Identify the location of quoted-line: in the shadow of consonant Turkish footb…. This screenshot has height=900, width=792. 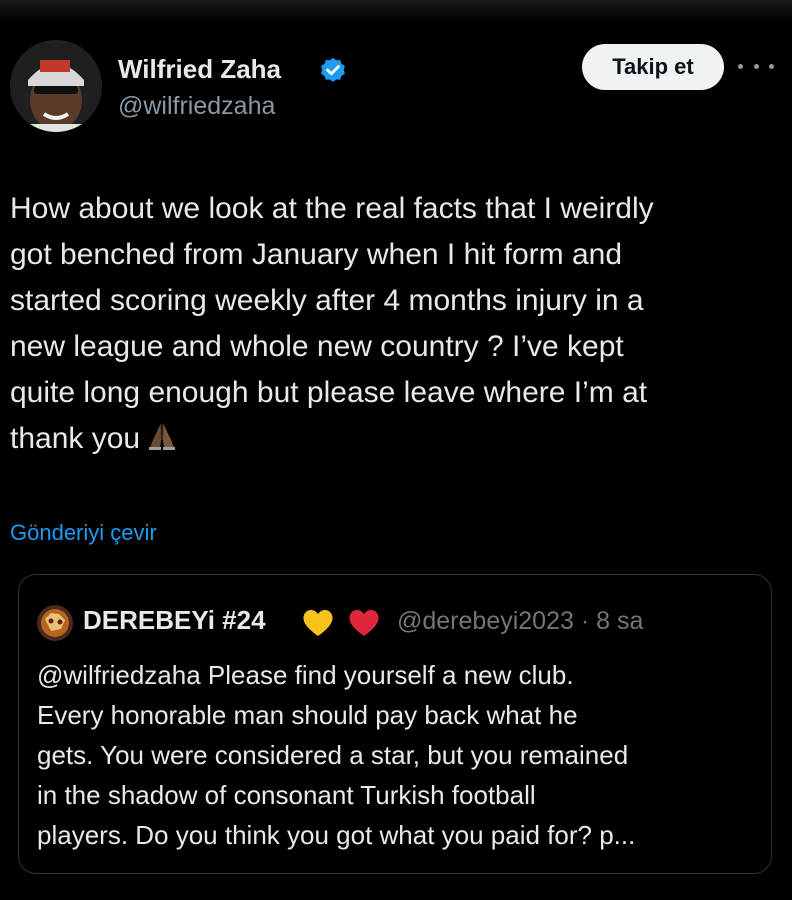
(286, 795).